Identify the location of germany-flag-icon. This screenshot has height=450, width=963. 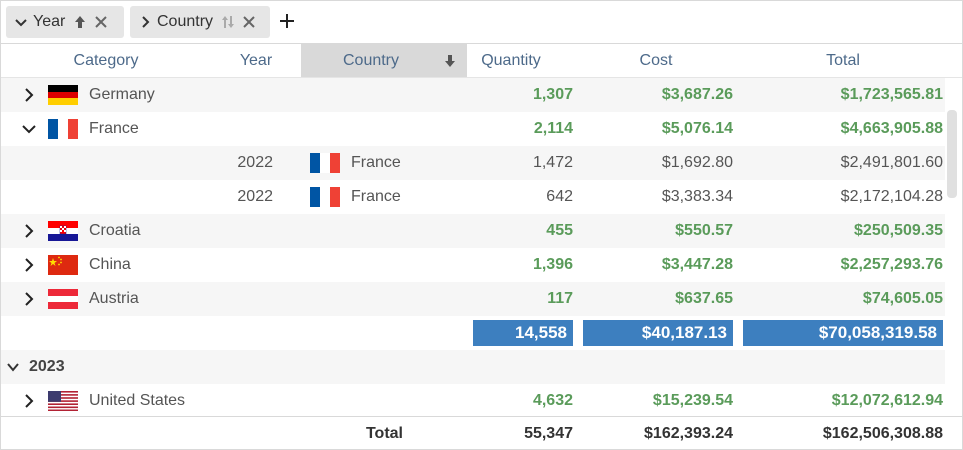
(63, 95).